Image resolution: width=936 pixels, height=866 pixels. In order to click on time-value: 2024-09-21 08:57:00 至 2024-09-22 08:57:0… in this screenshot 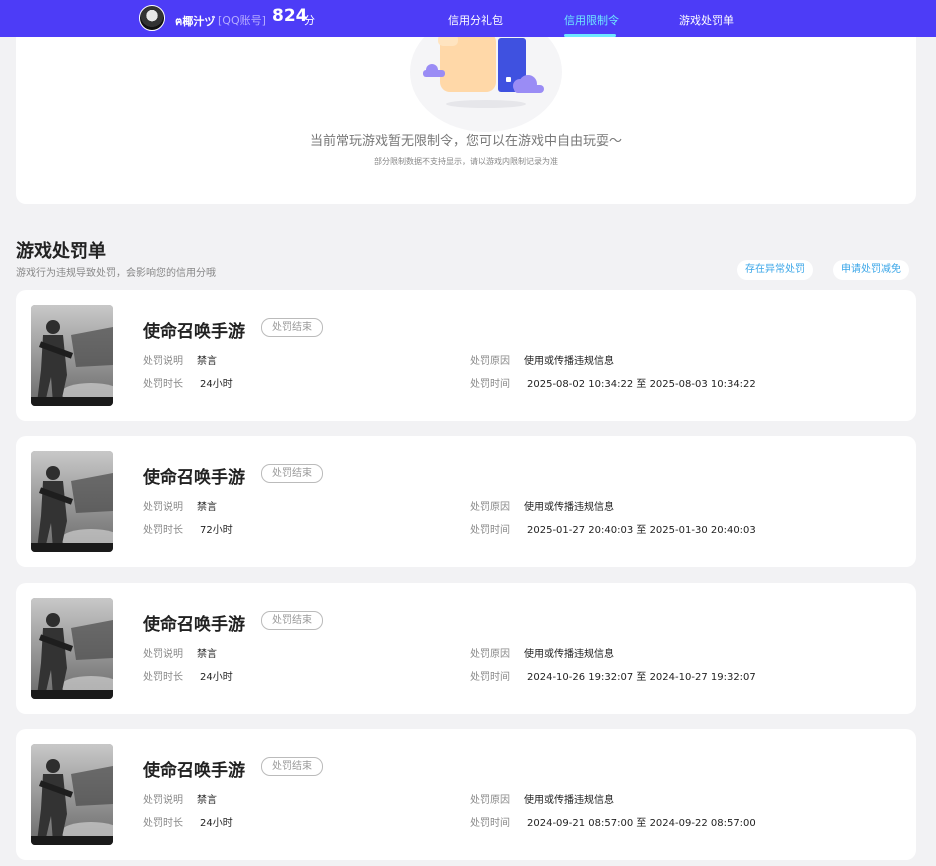, I will do `click(641, 823)`.